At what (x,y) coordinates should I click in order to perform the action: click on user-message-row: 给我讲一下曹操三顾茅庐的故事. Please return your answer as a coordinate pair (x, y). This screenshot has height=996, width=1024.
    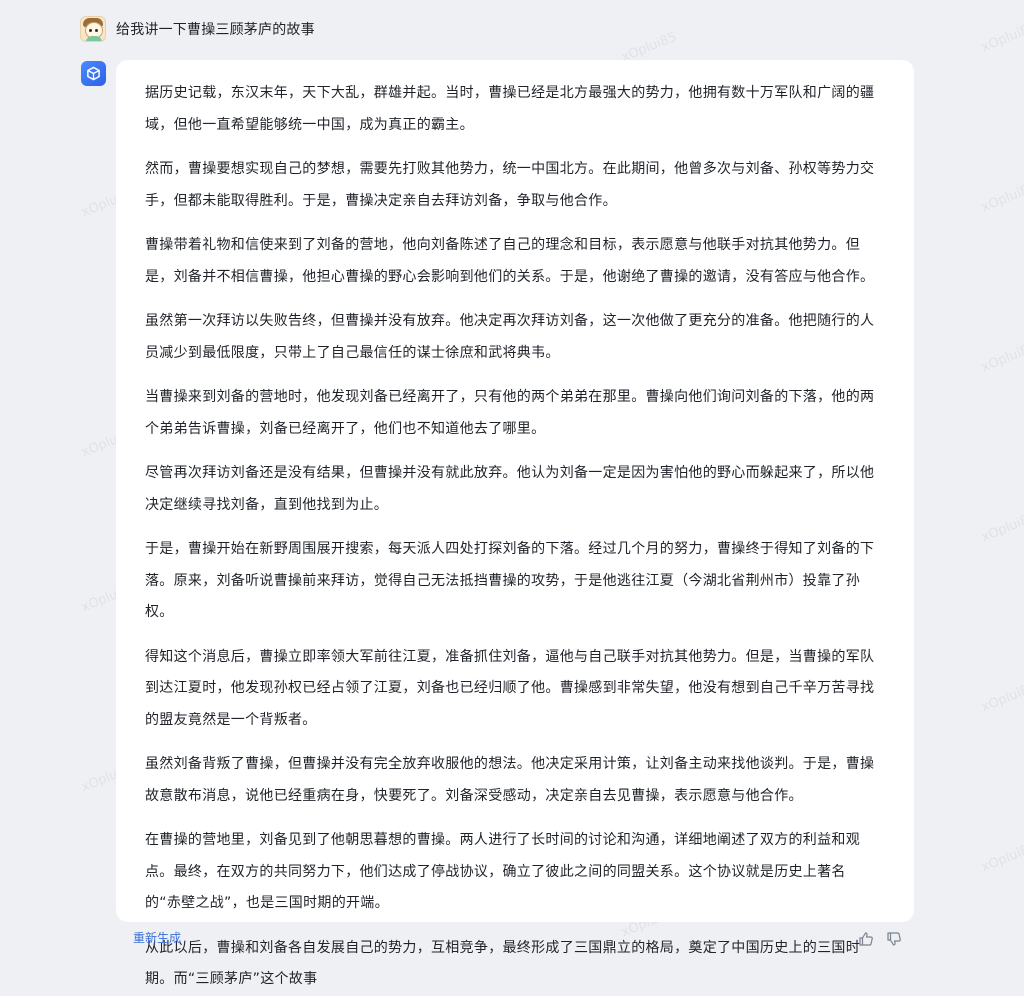
    Looking at the image, I should click on (197, 29).